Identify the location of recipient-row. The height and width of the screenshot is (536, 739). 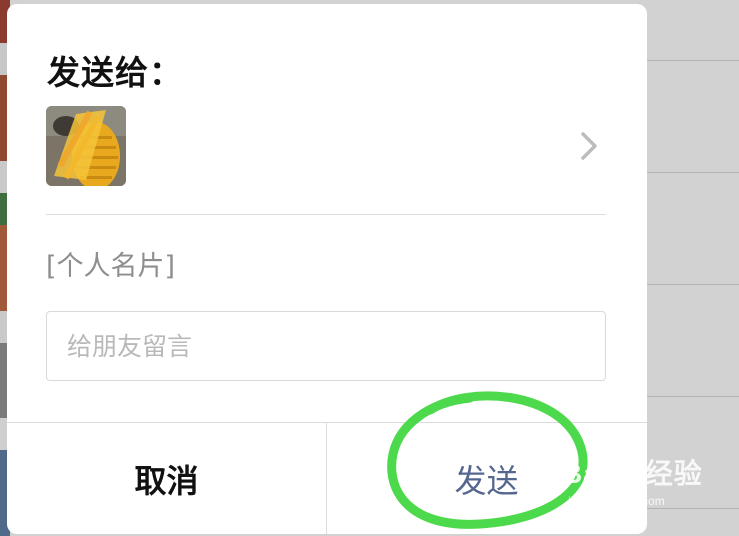
(326, 146).